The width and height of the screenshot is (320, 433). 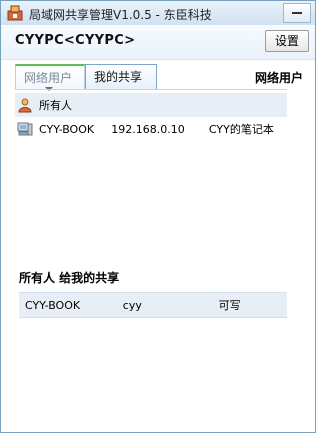 I want to click on user-name: CYY-BOOK, so click(x=67, y=129).